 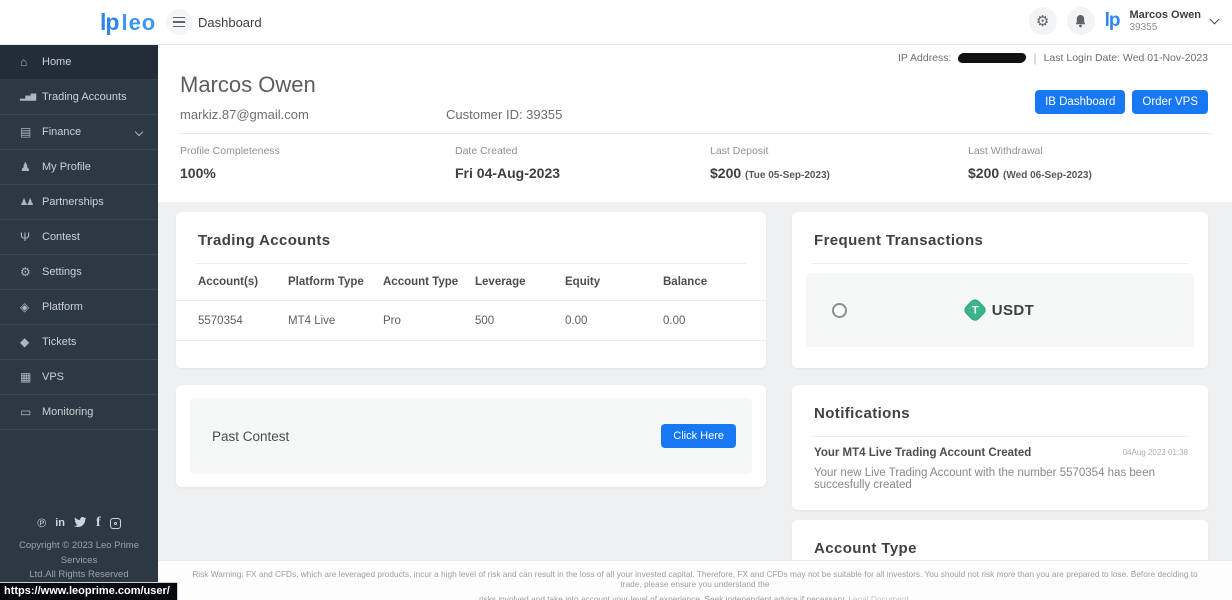 I want to click on sidebar-item-contest: Ψ Contest, so click(x=79, y=237).